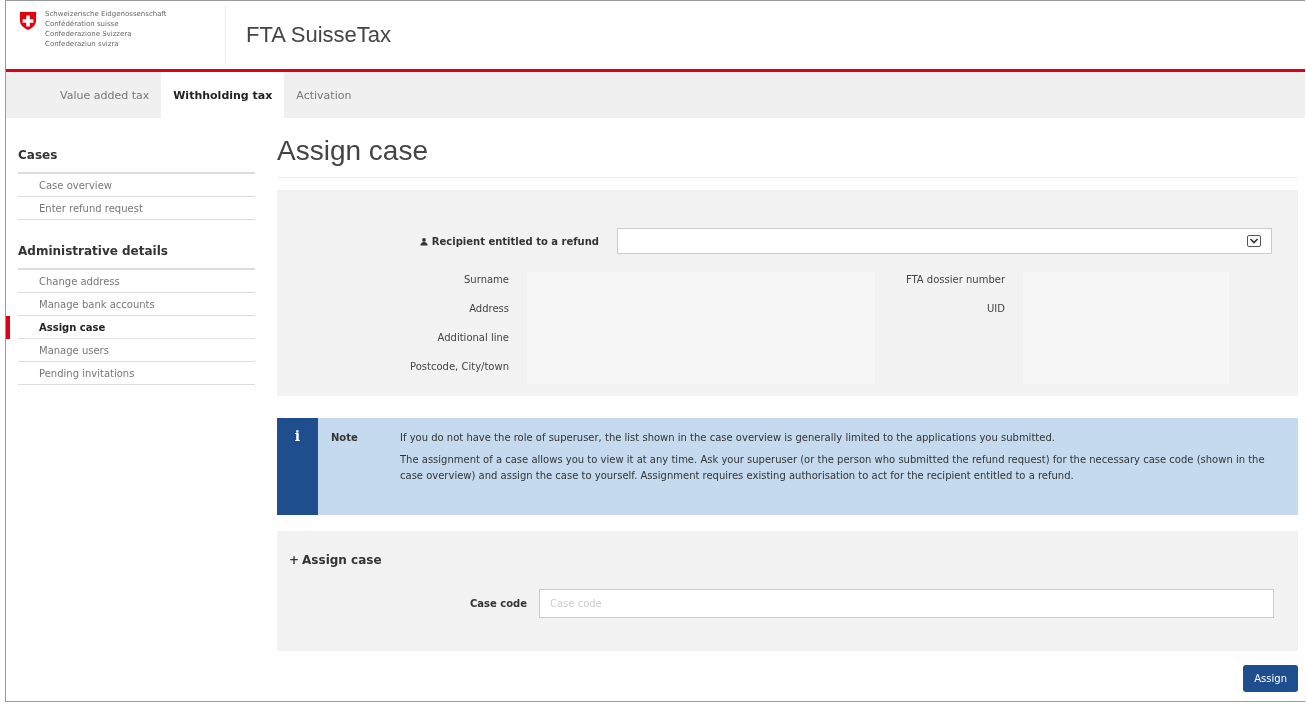 Image resolution: width=1306 pixels, height=704 pixels. Describe the element at coordinates (498, 603) in the screenshot. I see `field-label: Case code` at that location.